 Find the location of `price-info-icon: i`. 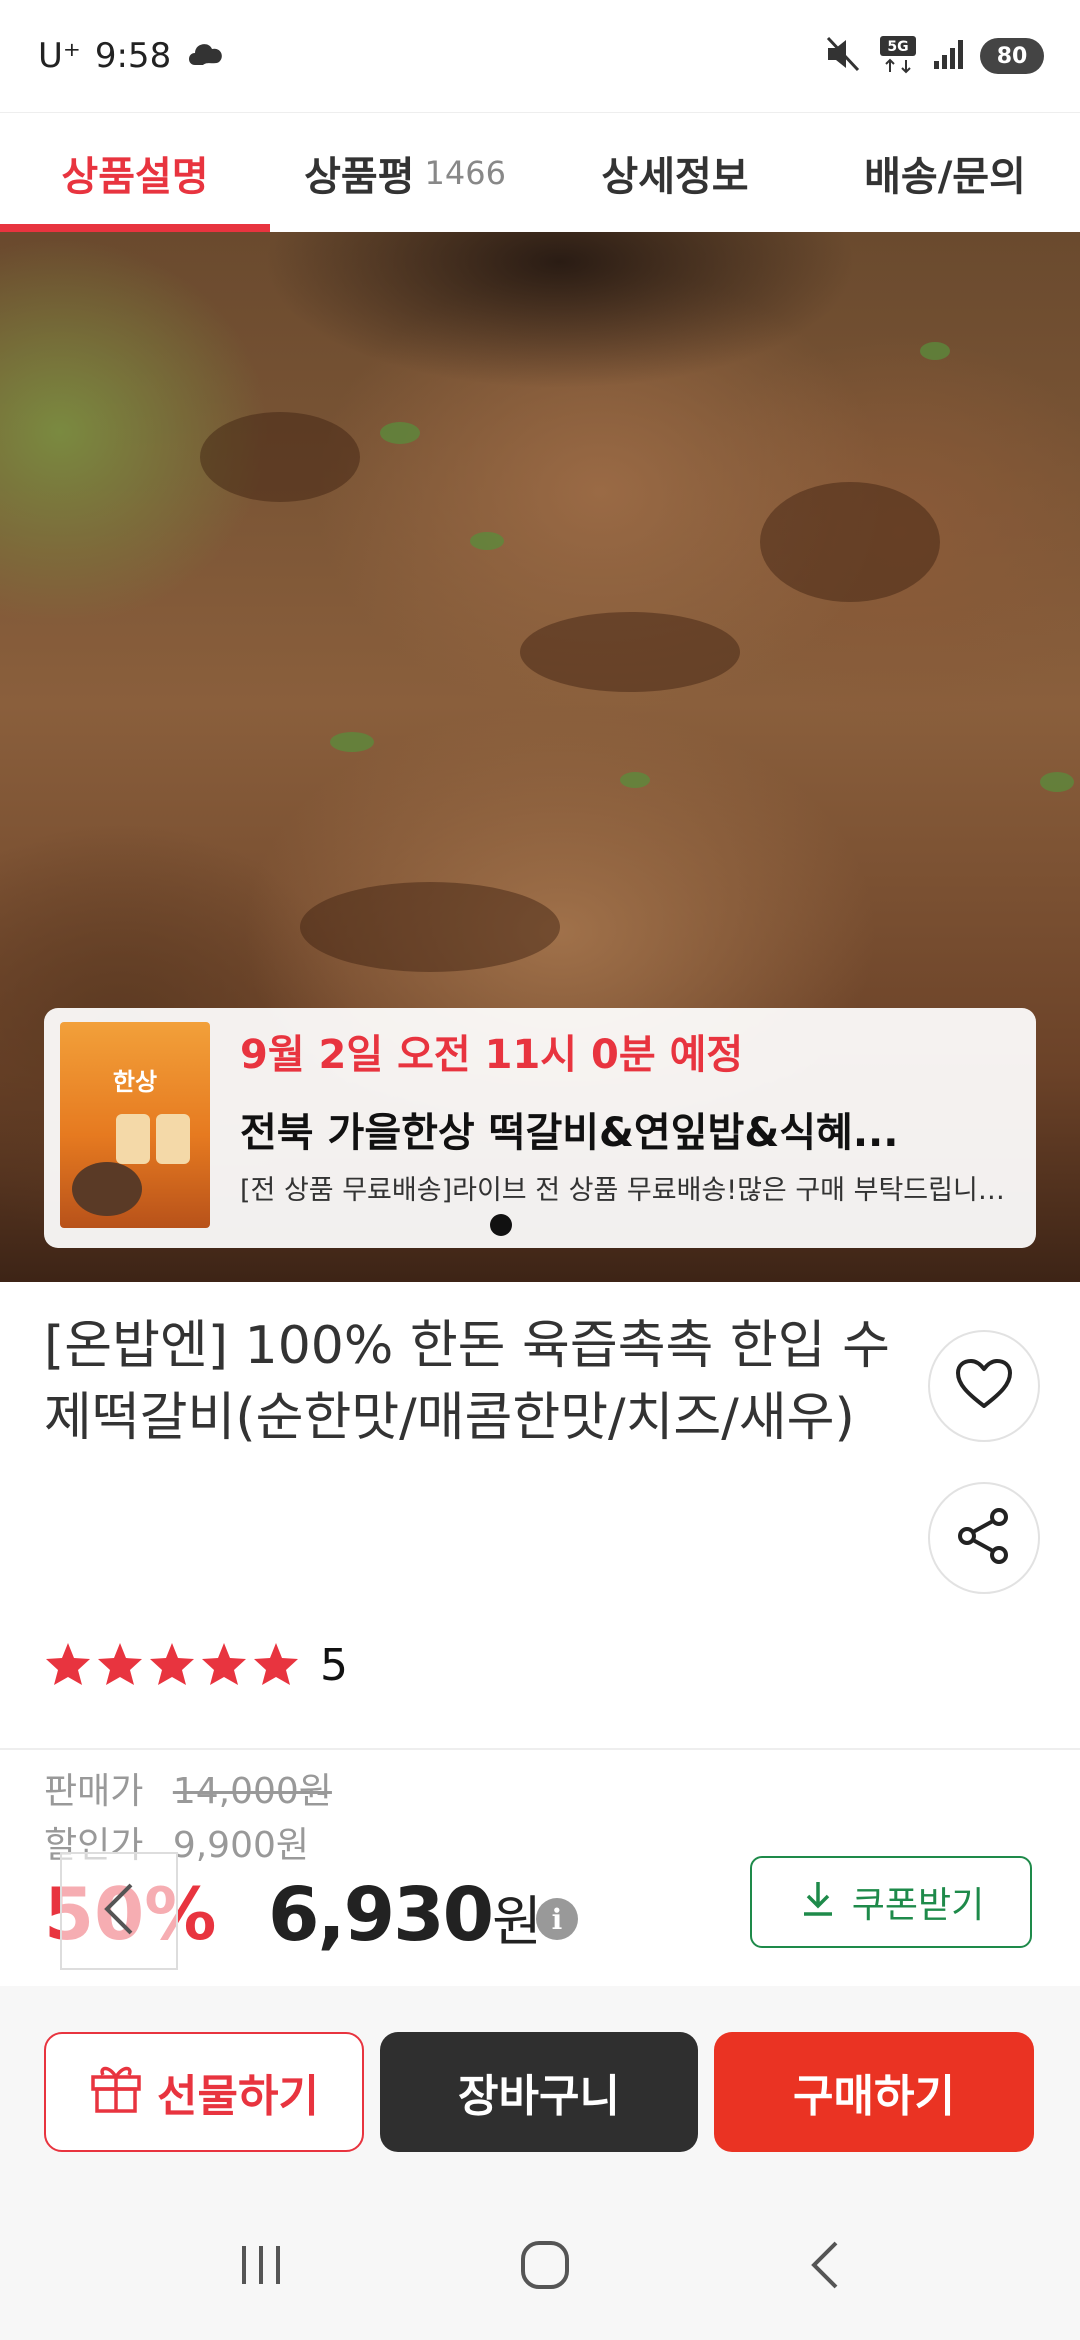

price-info-icon: i is located at coordinates (557, 1919).